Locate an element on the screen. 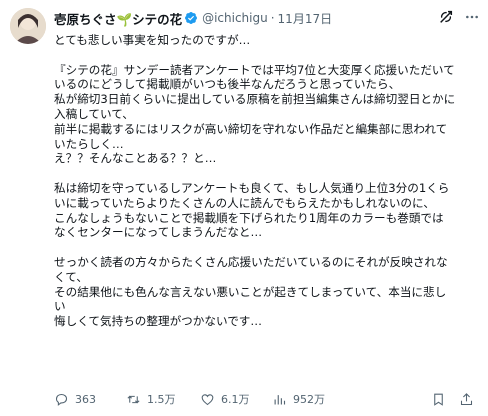 Image resolution: width=488 pixels, height=416 pixels. verified-badge-icon is located at coordinates (191, 18).